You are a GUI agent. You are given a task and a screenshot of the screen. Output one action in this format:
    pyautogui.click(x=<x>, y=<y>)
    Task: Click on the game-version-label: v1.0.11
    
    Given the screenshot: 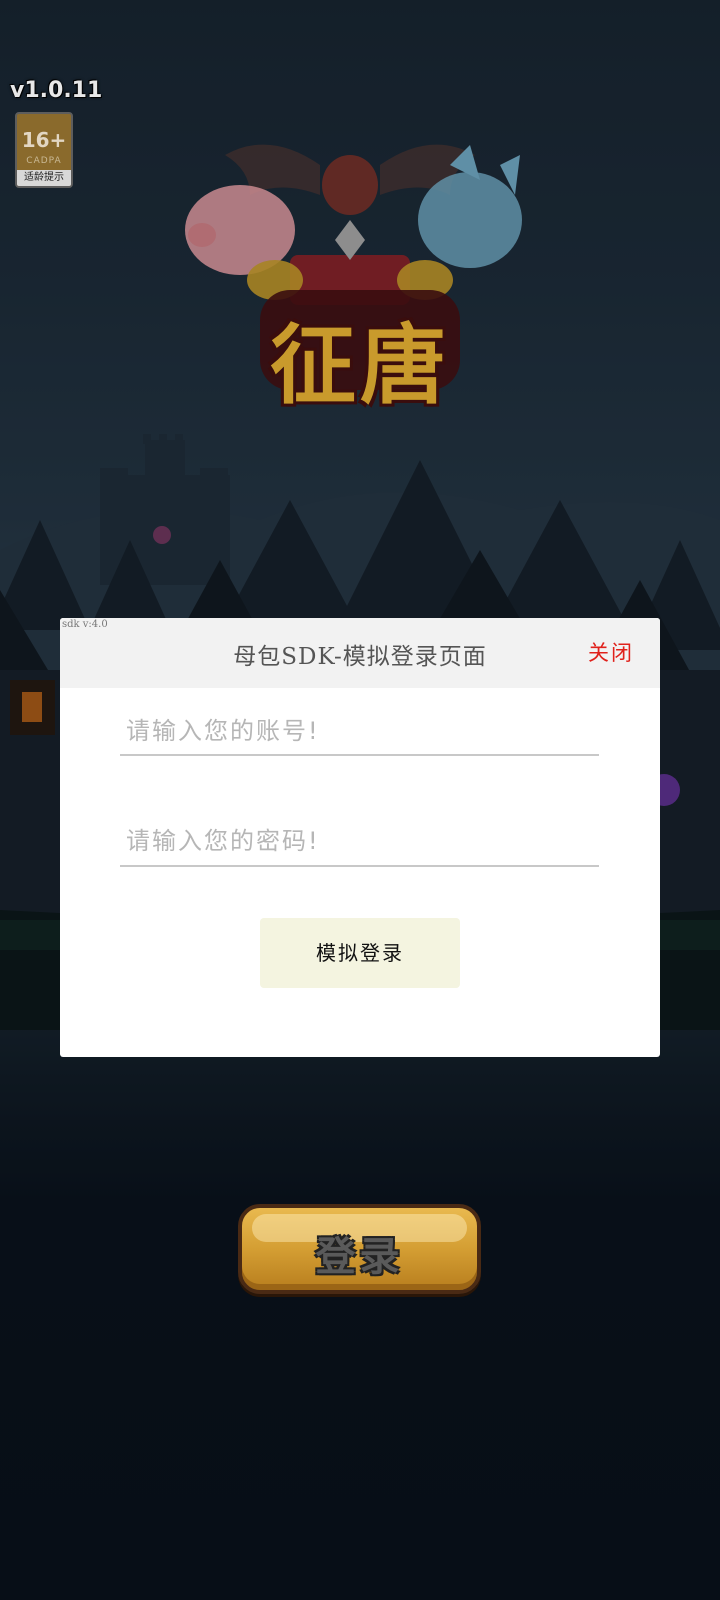 What is the action you would take?
    pyautogui.click(x=56, y=90)
    